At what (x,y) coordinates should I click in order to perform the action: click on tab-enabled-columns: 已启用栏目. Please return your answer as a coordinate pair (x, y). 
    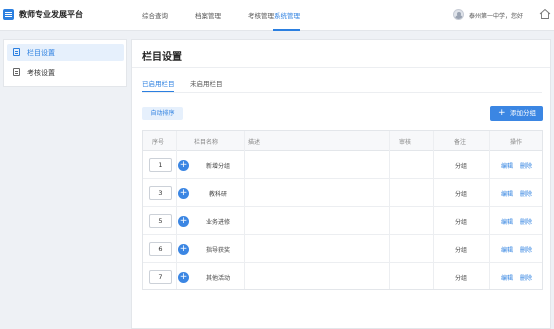
    Looking at the image, I should click on (158, 83).